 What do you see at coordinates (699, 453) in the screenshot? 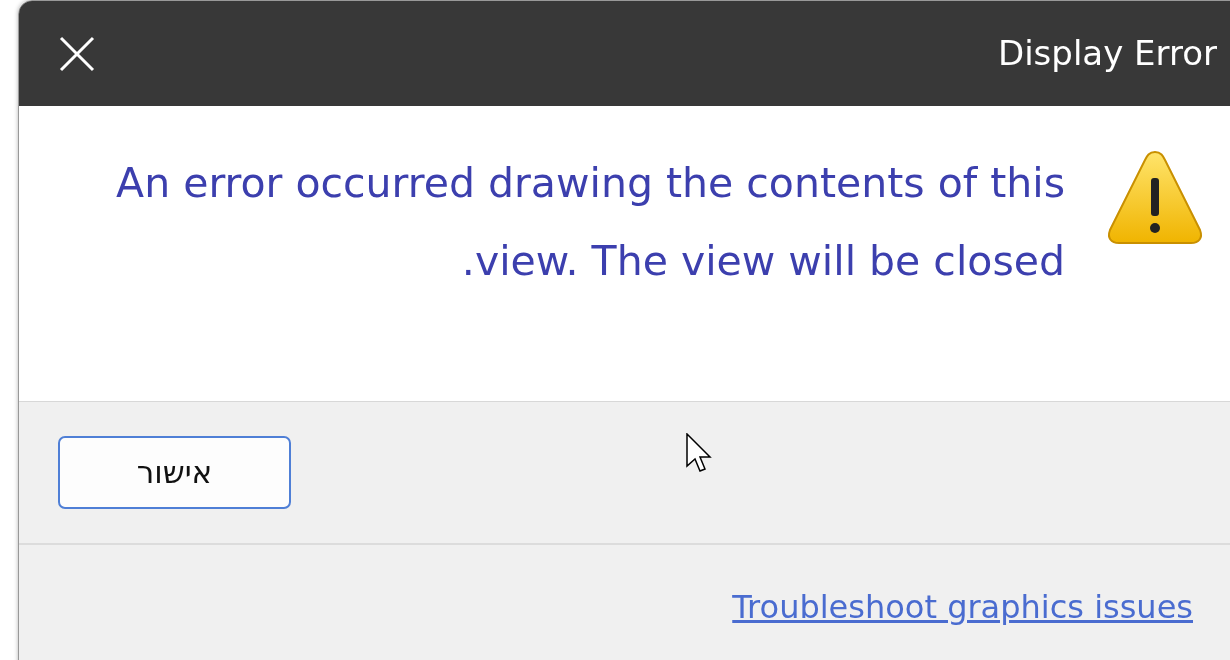
I see `mouse-cursor-icon` at bounding box center [699, 453].